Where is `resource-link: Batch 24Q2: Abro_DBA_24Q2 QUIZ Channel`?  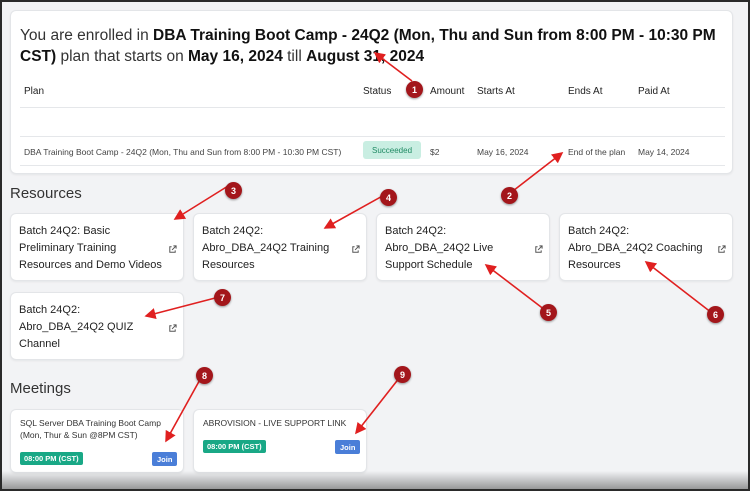
resource-link: Batch 24Q2: Abro_DBA_24Q2 QUIZ Channel is located at coordinates (93, 327).